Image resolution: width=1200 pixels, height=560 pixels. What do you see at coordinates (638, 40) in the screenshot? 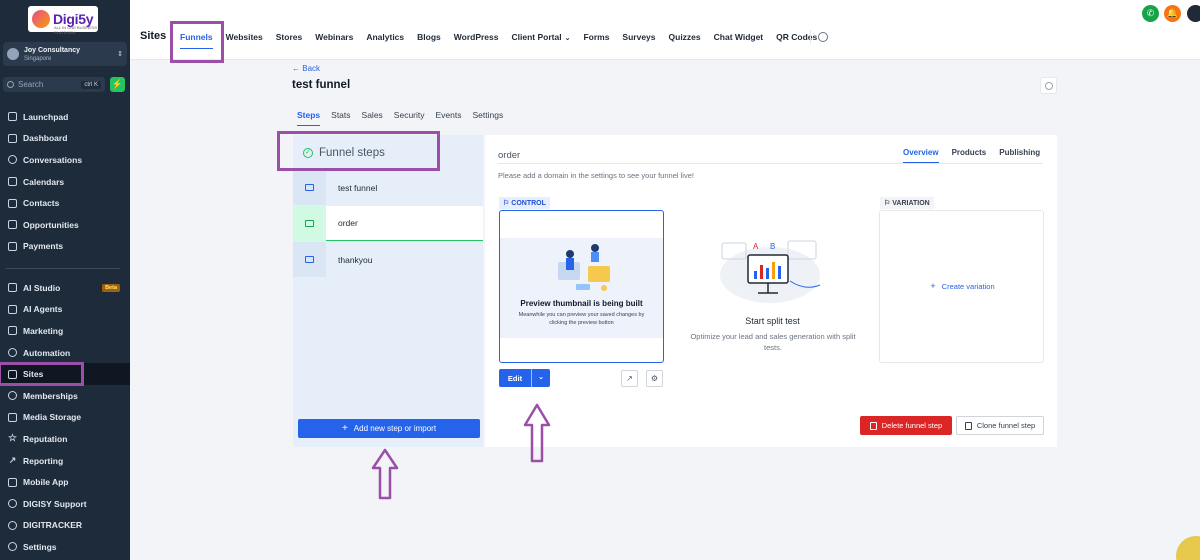
I see `tab-surveys: Surveys` at bounding box center [638, 40].